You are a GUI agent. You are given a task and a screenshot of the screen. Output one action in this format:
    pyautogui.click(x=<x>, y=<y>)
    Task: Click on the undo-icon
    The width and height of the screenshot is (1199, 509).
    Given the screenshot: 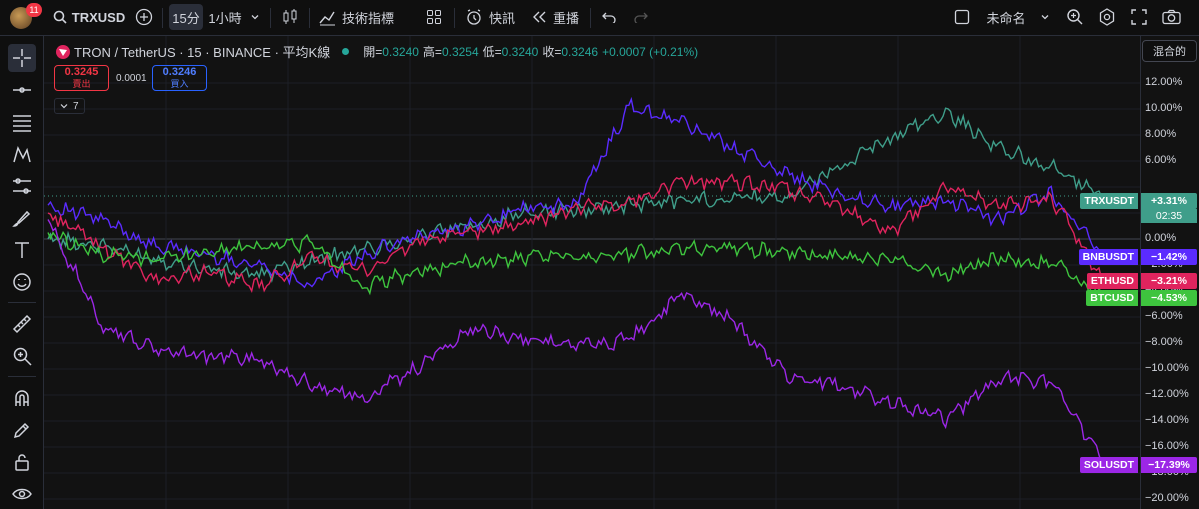 What is the action you would take?
    pyautogui.click(x=609, y=17)
    